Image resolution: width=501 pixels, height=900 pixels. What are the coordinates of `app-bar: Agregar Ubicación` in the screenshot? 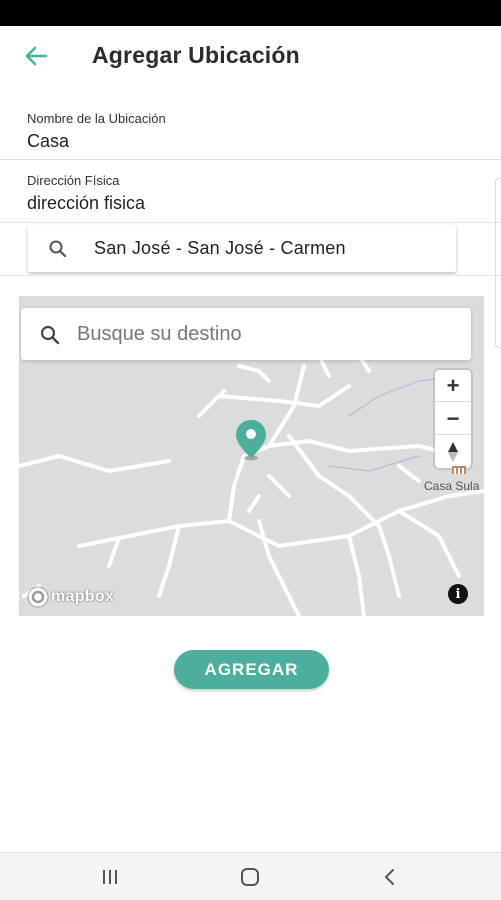 It's located at (250, 56).